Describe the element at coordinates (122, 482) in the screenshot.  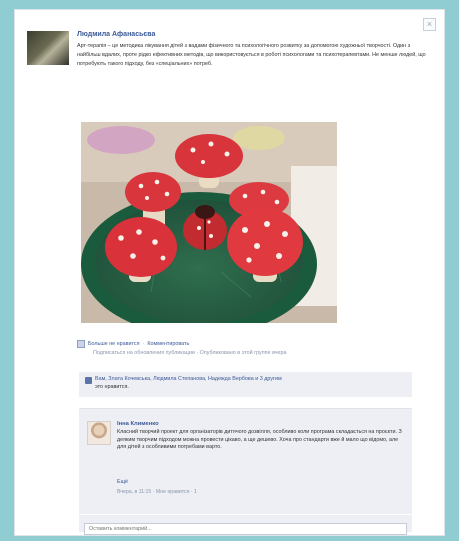
I see `comment-more-link: Ещё` at that location.